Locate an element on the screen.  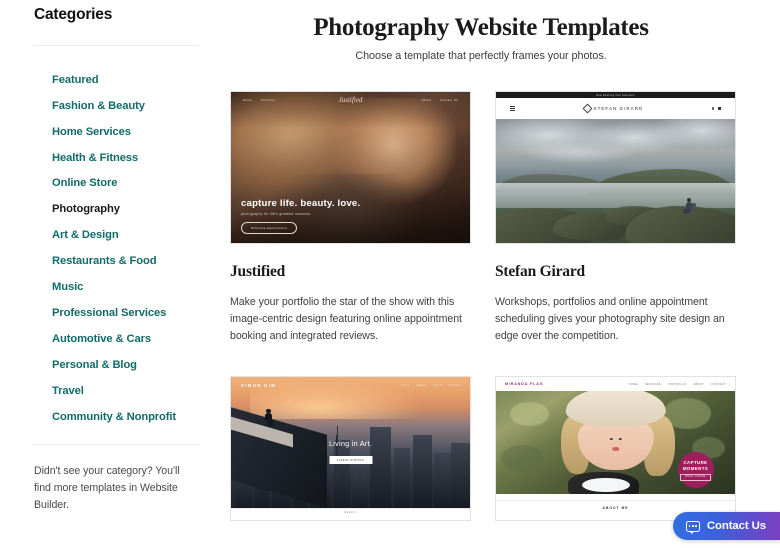
sidebar-item-fashion-beauty: Fashion & Beauty is located at coordinates (125, 106).